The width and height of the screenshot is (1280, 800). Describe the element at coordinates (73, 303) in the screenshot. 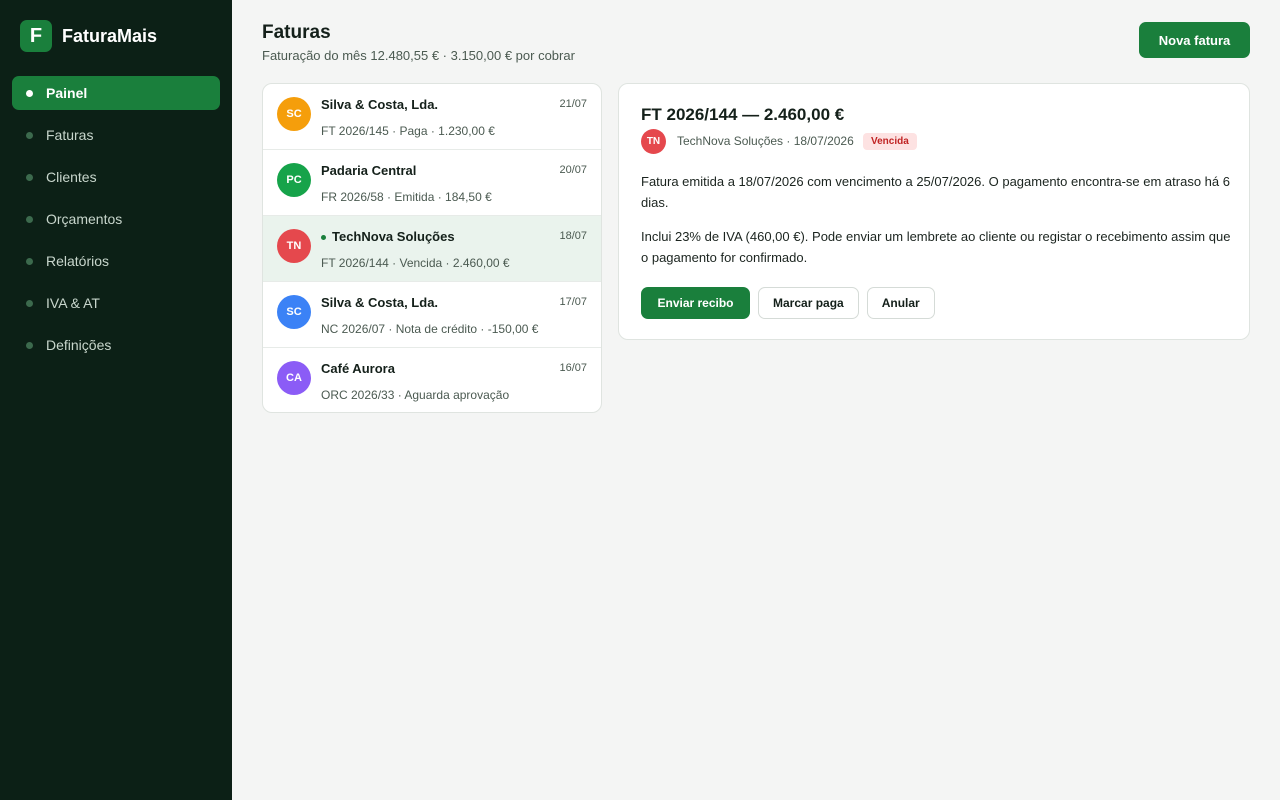

I see `sidebar-item-label: IVA & AT` at that location.